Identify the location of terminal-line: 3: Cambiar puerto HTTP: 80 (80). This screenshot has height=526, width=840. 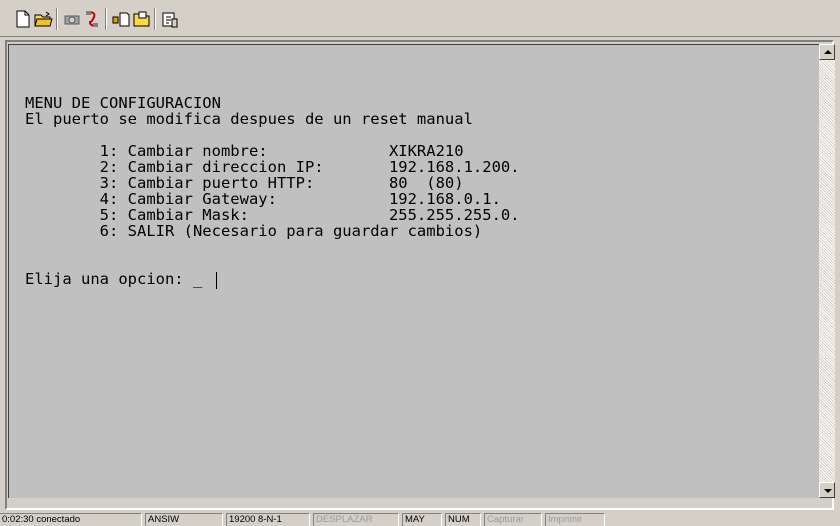
(244, 183).